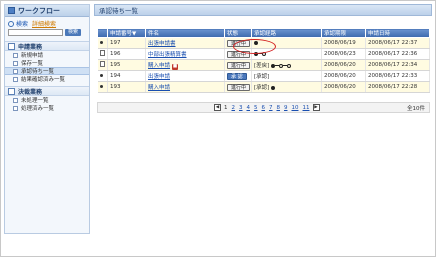 The height and width of the screenshot is (257, 436). What do you see at coordinates (263, 10) in the screenshot?
I see `main-header: 承認待ち一覧` at bounding box center [263, 10].